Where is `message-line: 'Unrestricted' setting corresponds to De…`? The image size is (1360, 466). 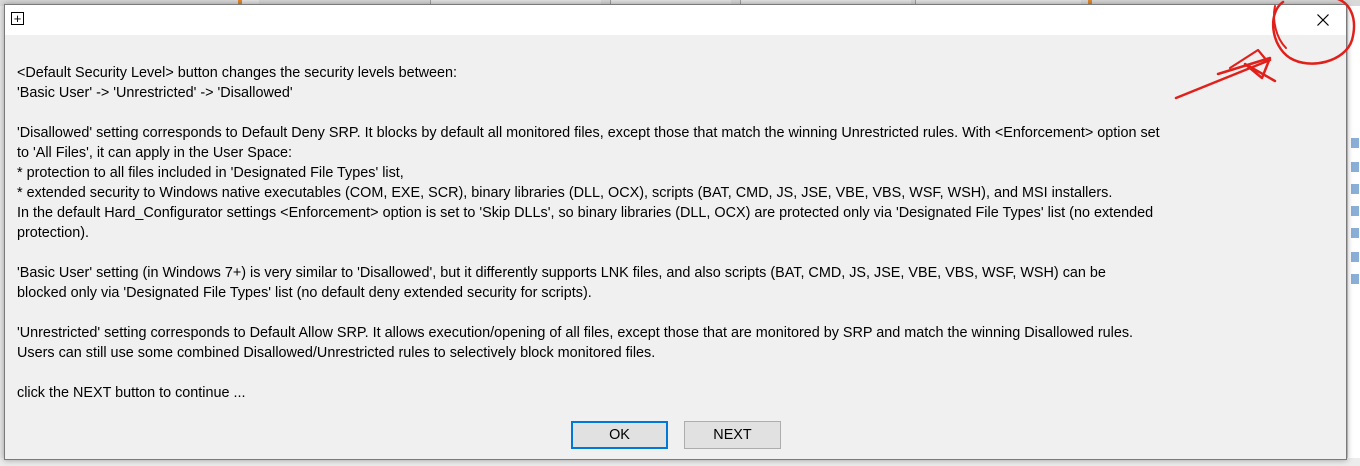 message-line: 'Unrestricted' setting corresponds to De… is located at coordinates (575, 333).